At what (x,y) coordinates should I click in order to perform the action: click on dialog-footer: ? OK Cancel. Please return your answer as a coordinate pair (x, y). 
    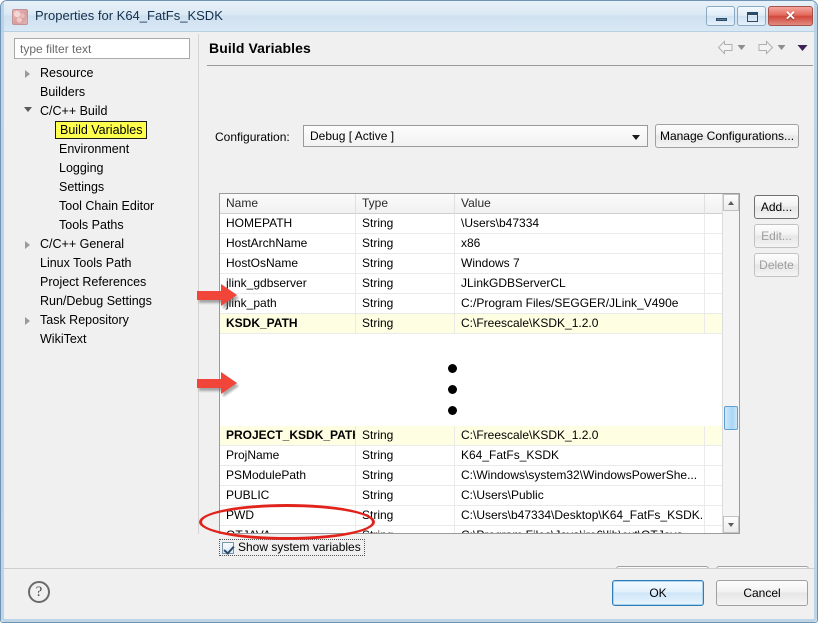
    Looking at the image, I should click on (410, 595).